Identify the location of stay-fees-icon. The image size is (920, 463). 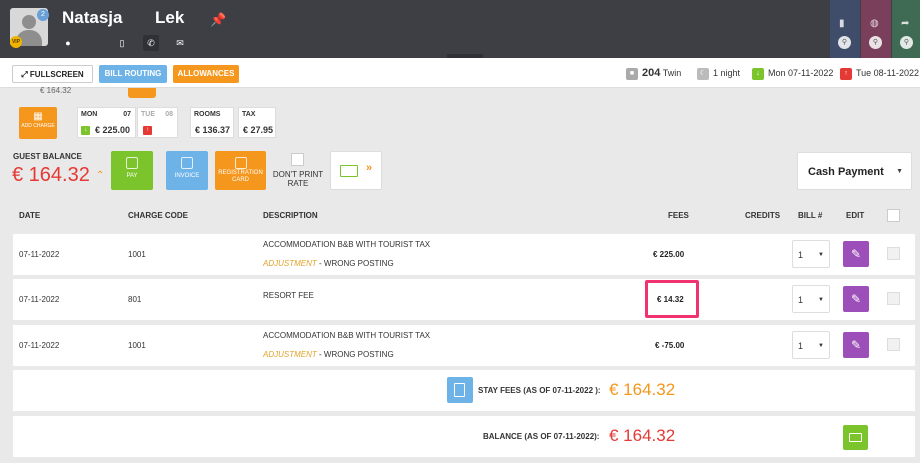
(460, 390).